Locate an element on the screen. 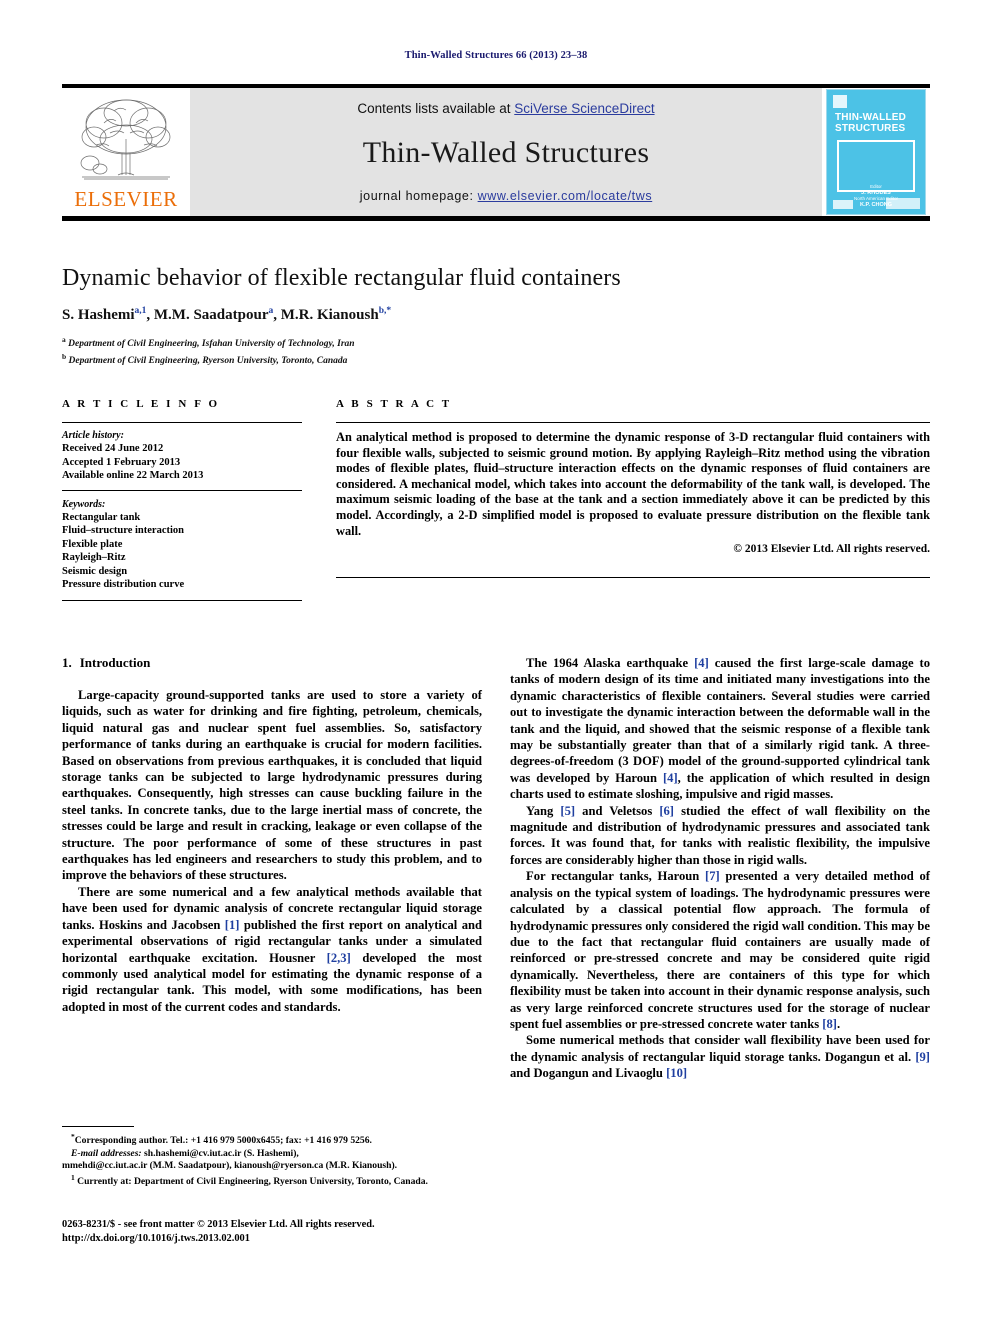 The image size is (992, 1323). citation-9: [9] is located at coordinates (922, 1057).